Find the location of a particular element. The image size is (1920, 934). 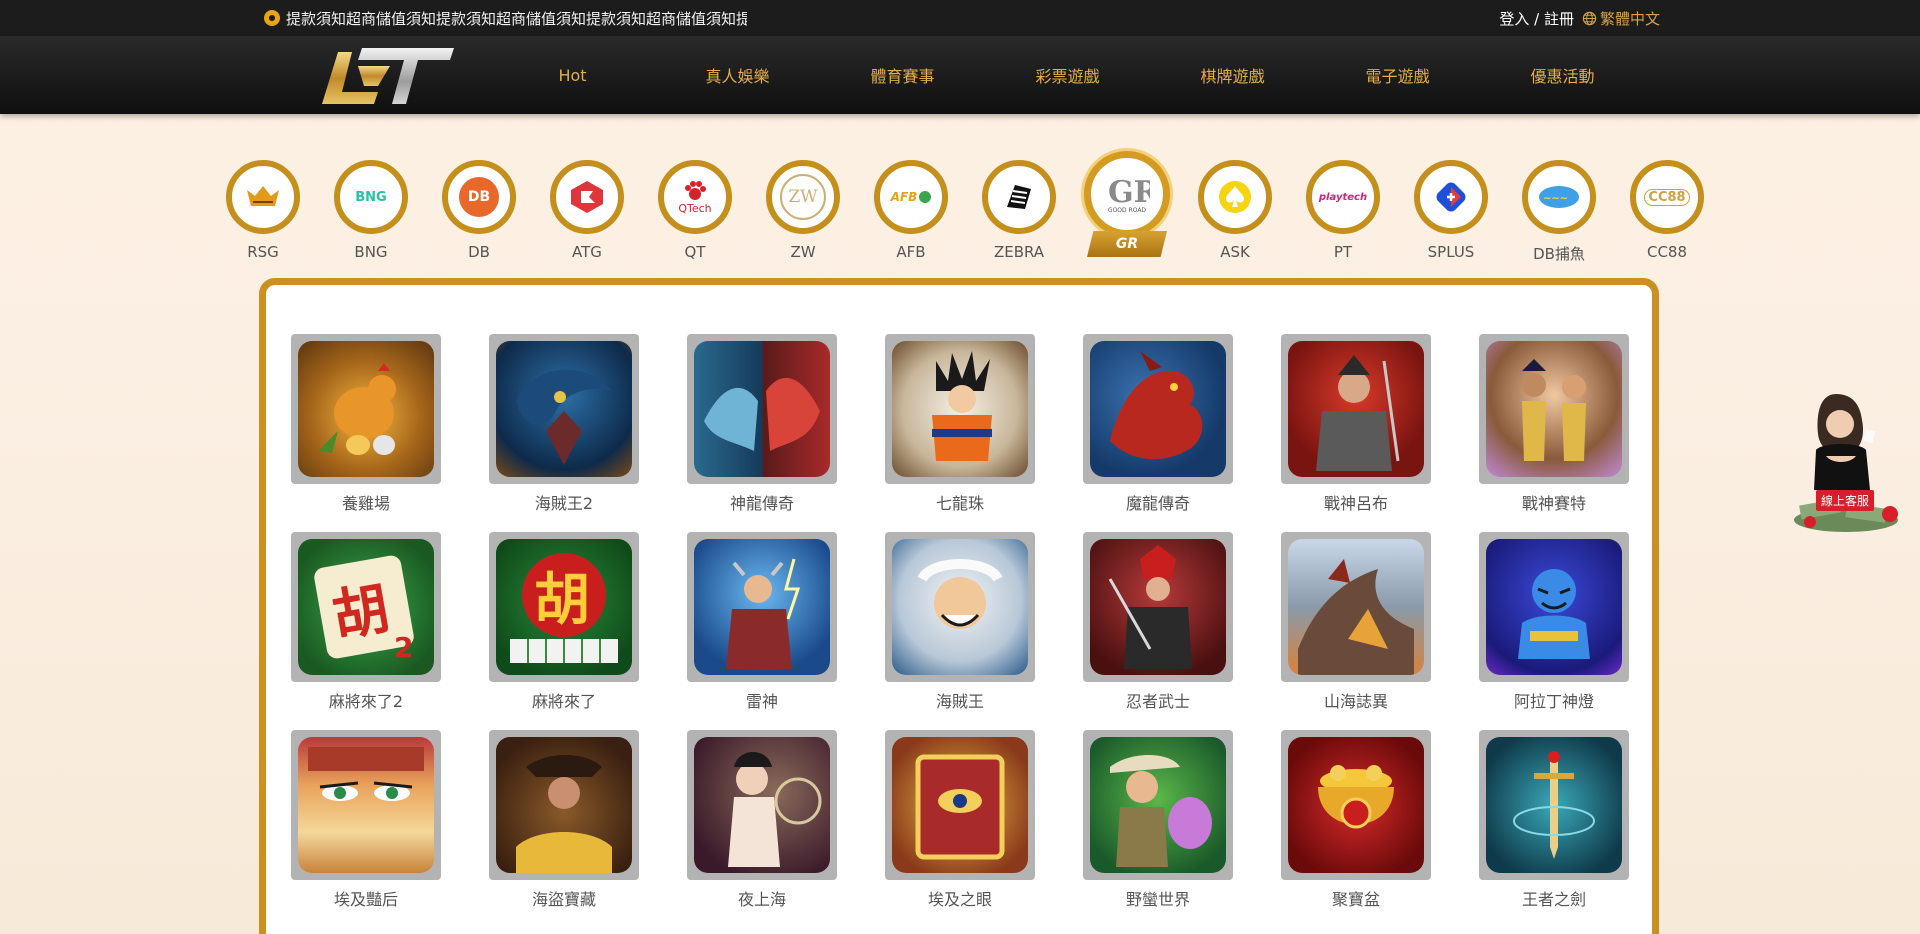

game-name: 七龍珠 is located at coordinates (959, 503).